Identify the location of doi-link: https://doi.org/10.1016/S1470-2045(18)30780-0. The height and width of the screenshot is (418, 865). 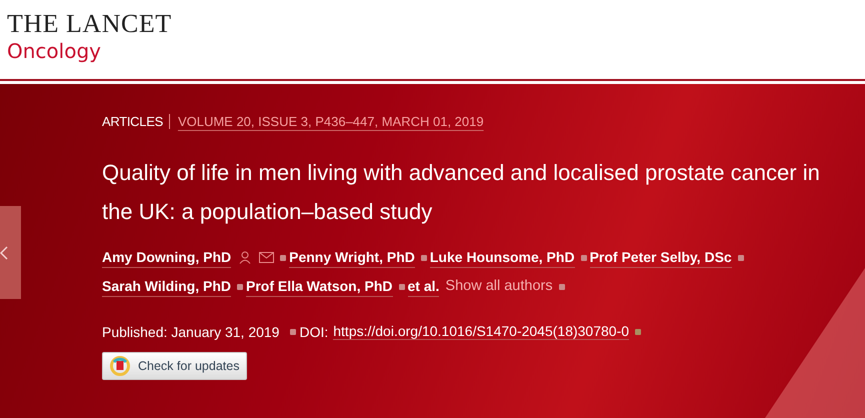
(481, 331).